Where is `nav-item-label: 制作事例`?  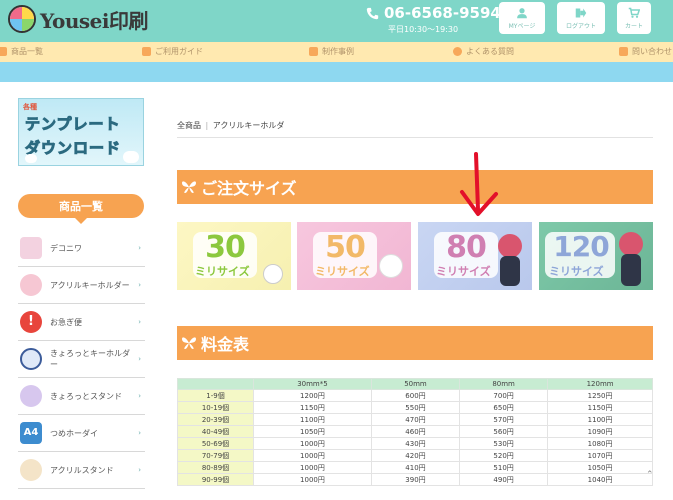
nav-item-label: 制作事例 is located at coordinates (338, 51).